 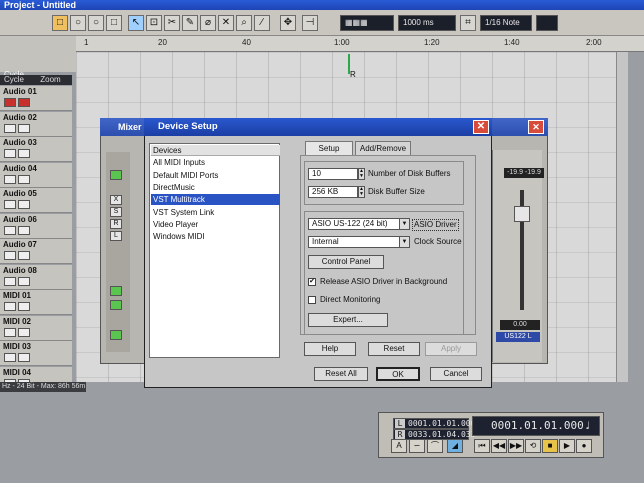 What do you see at coordinates (312, 300) in the screenshot?
I see `direct-monitoring-checkbox` at bounding box center [312, 300].